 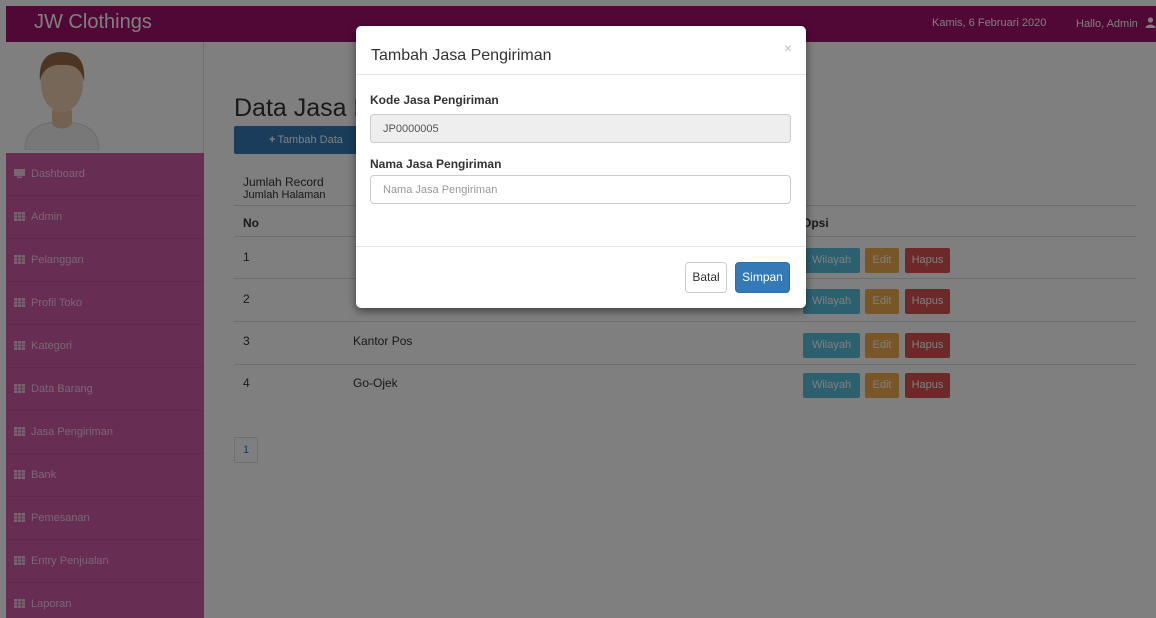 I want to click on cancel-button: Batal, so click(x=706, y=277).